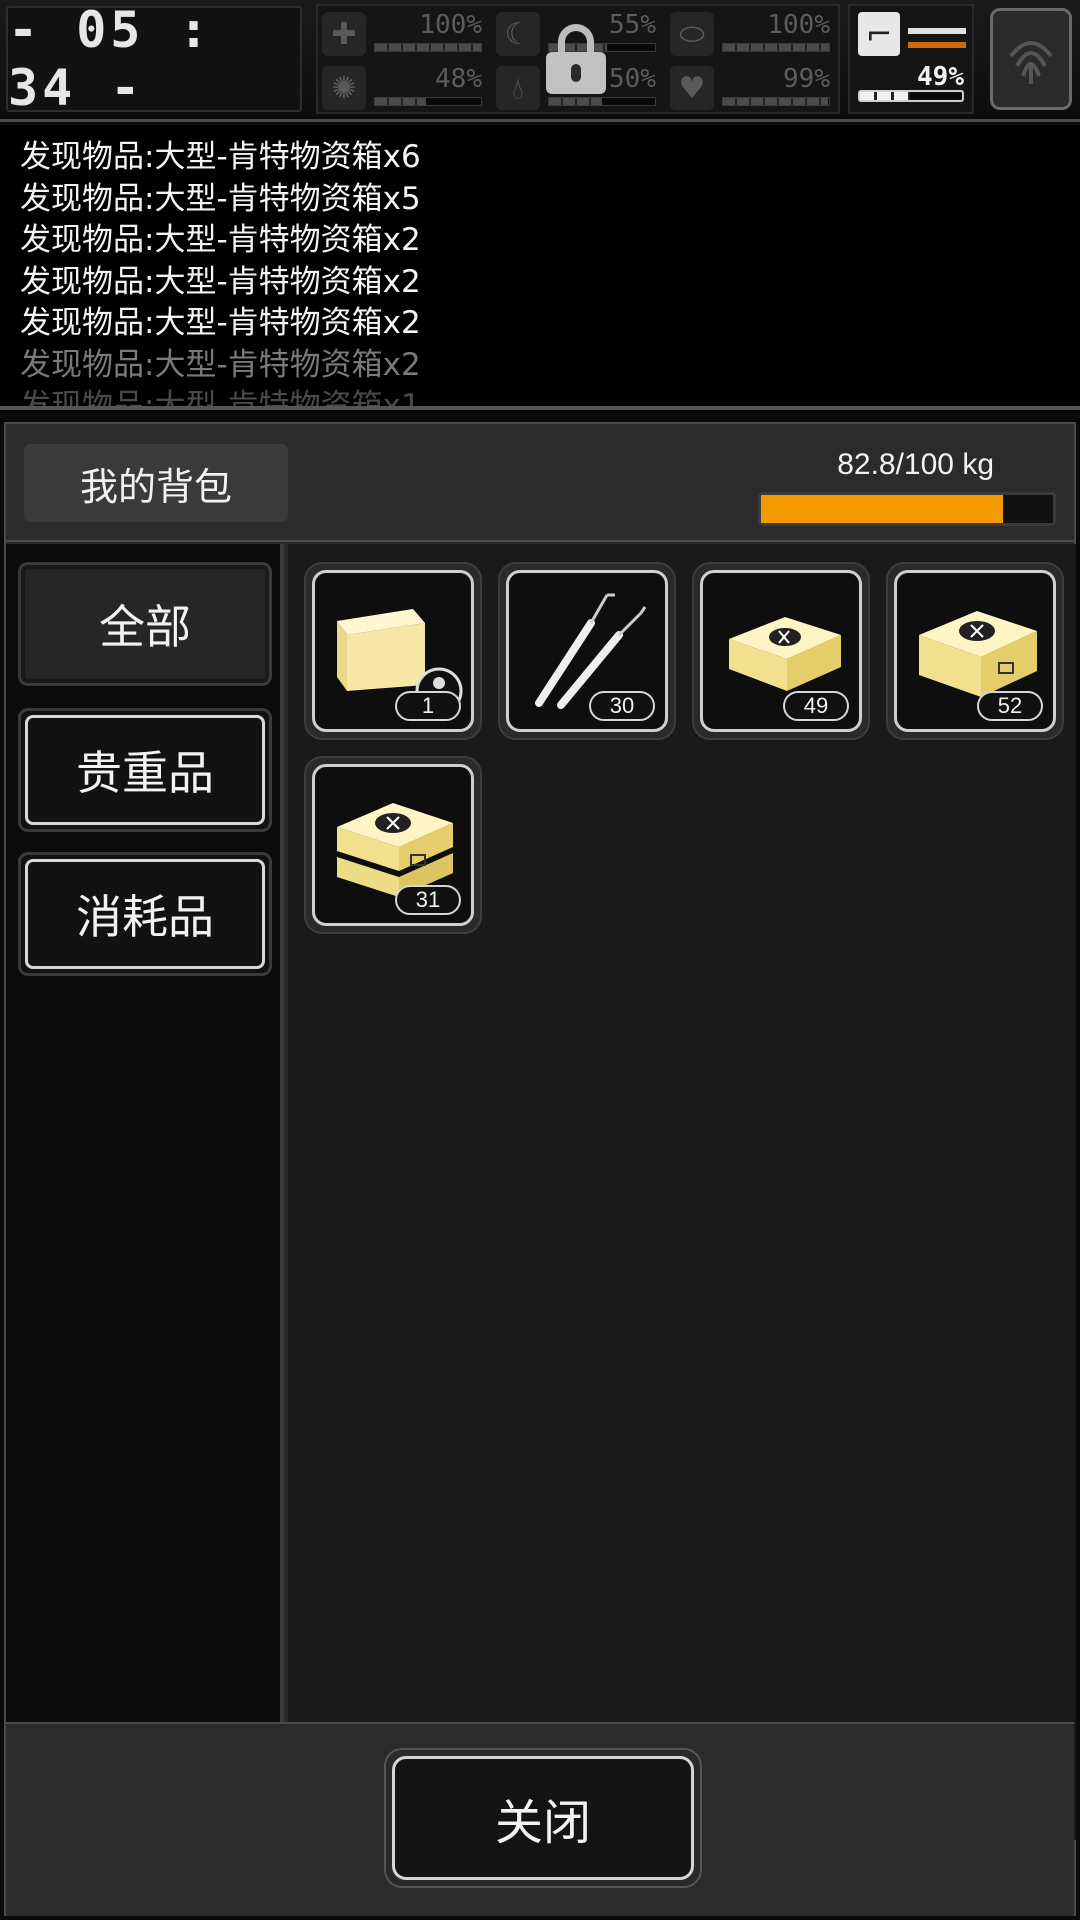 This screenshot has height=1920, width=1080. What do you see at coordinates (1010, 706) in the screenshot?
I see `item-count-badge: 52` at bounding box center [1010, 706].